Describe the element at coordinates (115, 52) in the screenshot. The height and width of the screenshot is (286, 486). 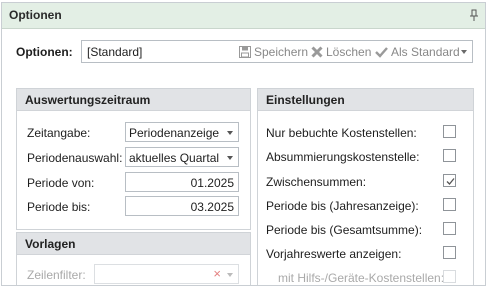
I see `options-value: [Standard]` at that location.